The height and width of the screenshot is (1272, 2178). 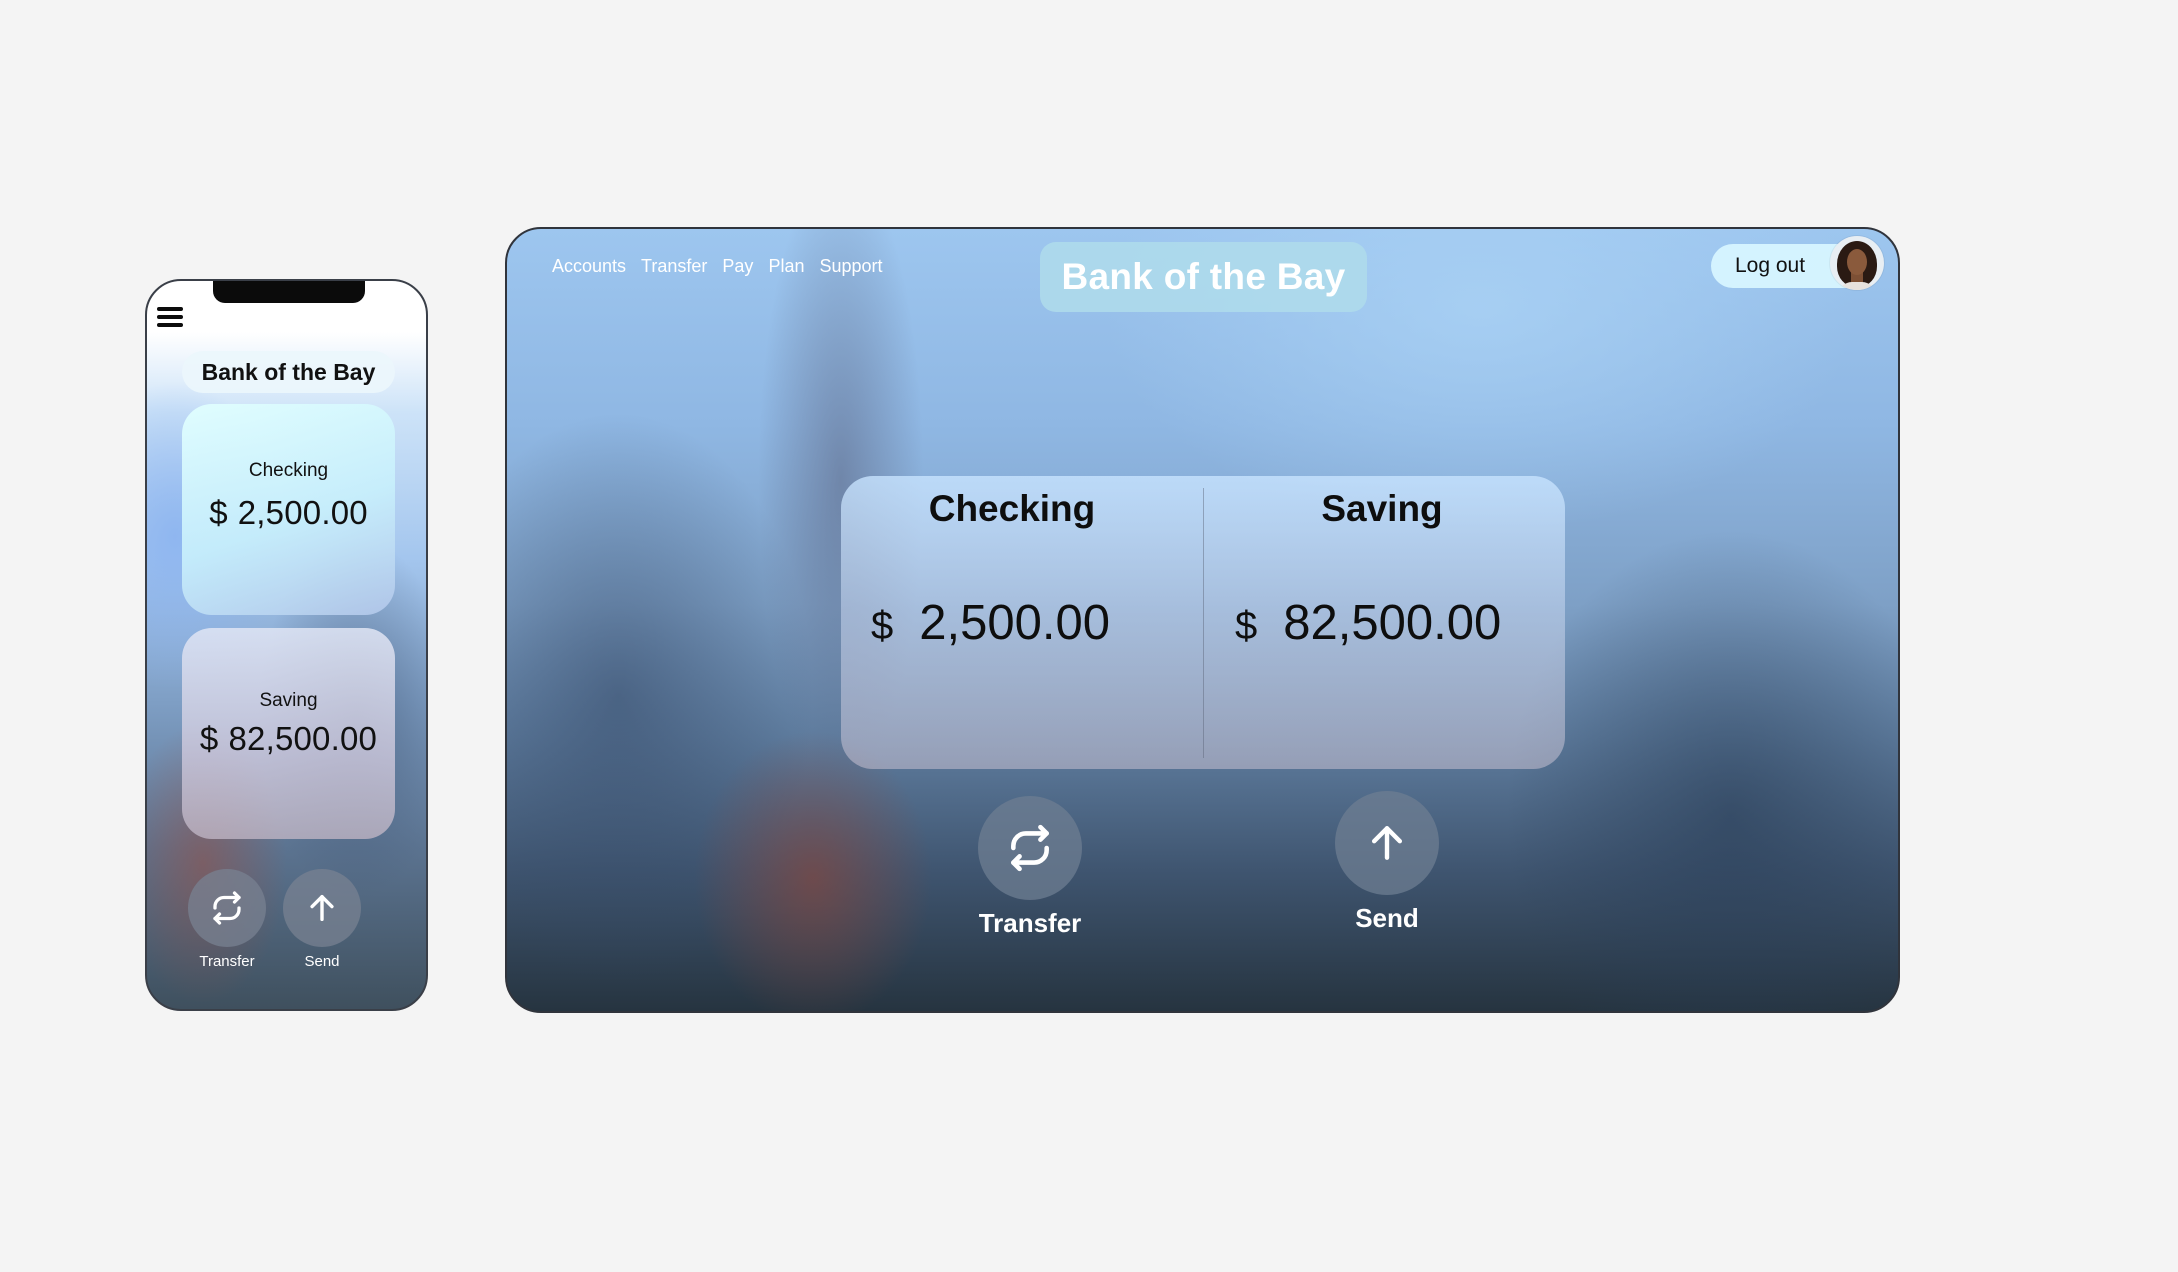 I want to click on nav-item-plan: Plan, so click(x=786, y=266).